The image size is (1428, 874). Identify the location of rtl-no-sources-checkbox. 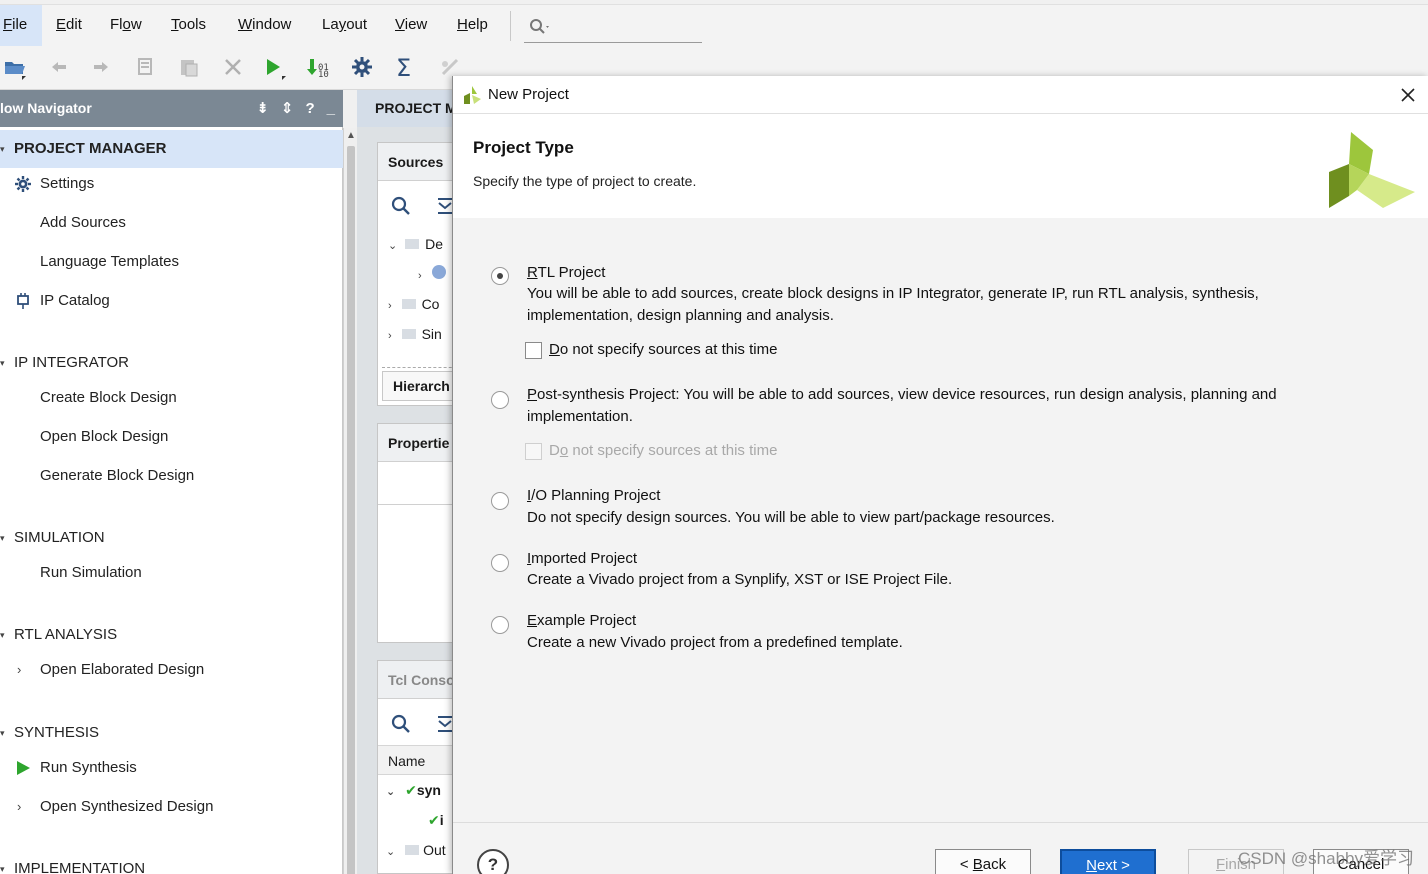
(533, 350).